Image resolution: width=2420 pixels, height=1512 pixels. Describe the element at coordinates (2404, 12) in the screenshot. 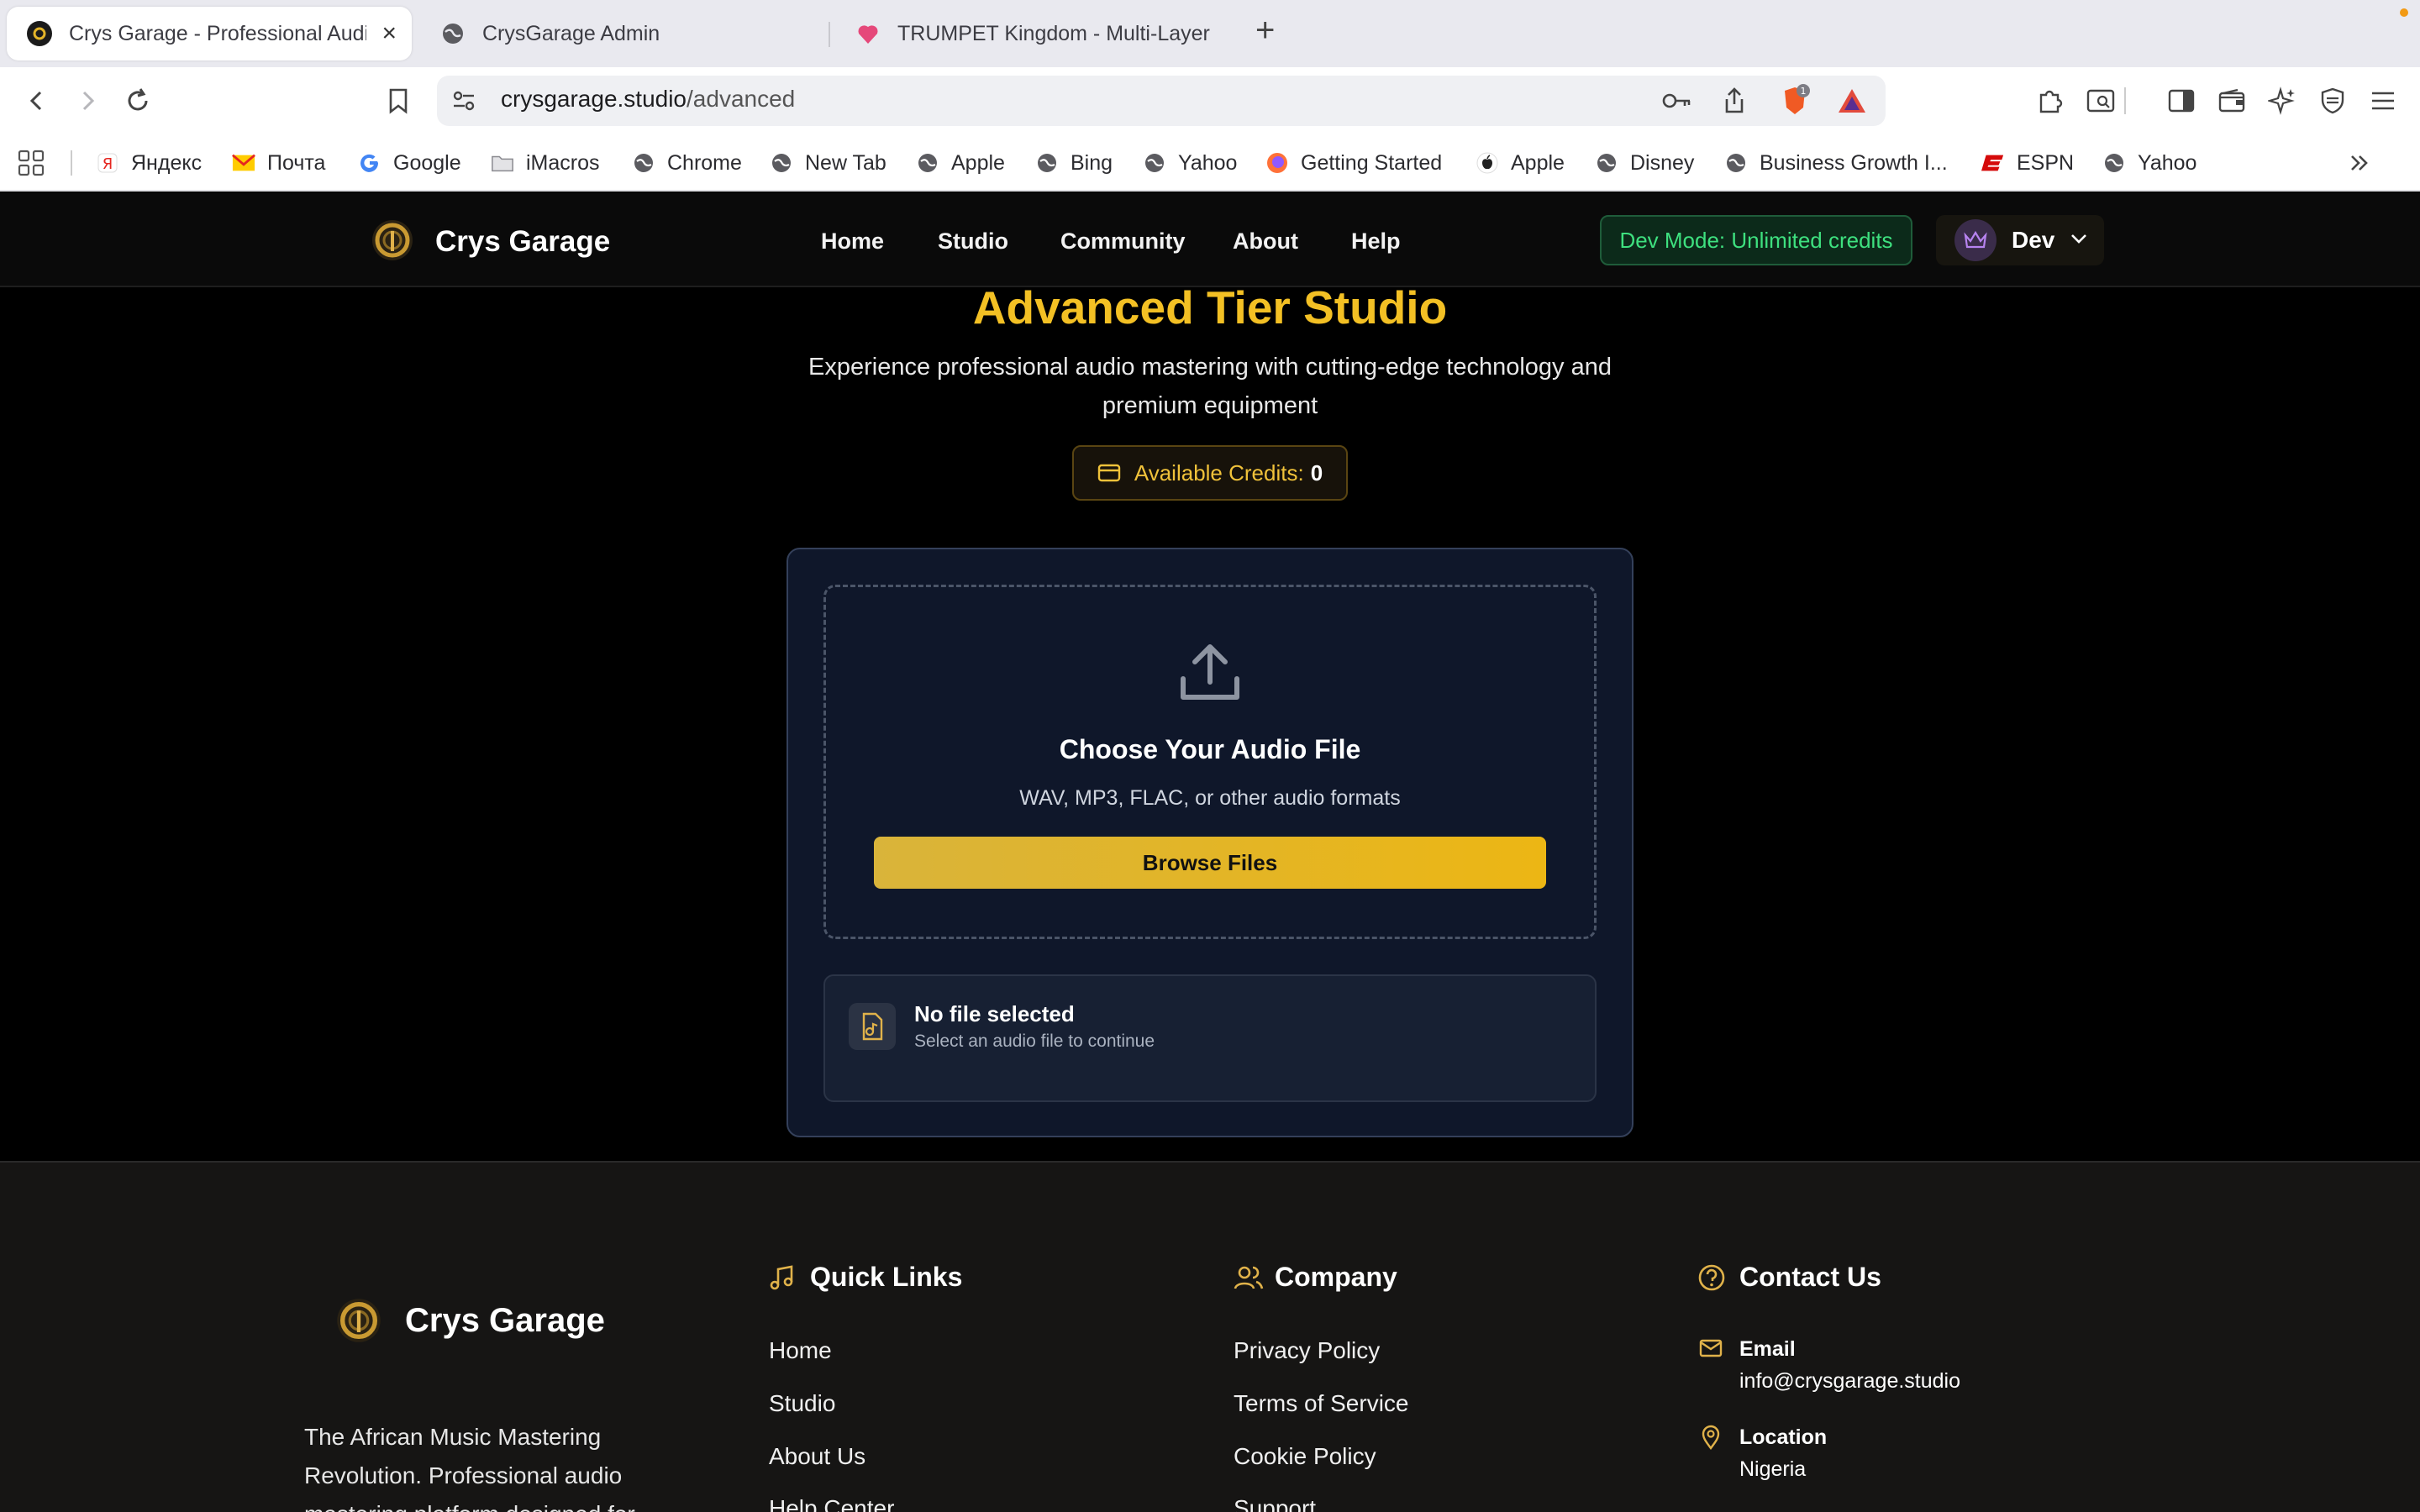

I see `notification-dot` at that location.